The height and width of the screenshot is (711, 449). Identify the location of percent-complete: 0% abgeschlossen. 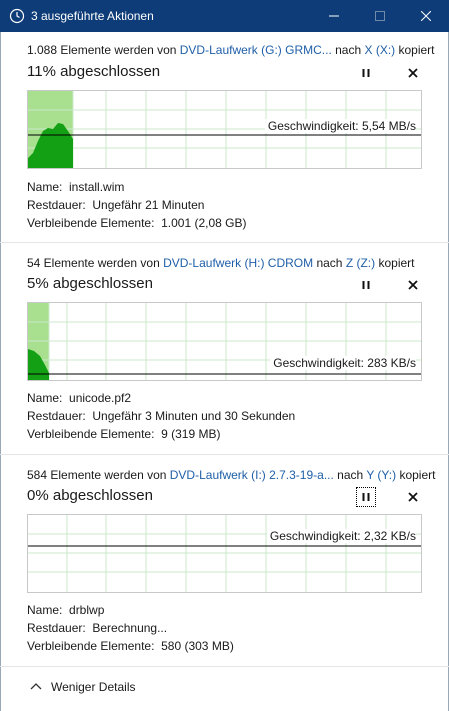
(90, 495).